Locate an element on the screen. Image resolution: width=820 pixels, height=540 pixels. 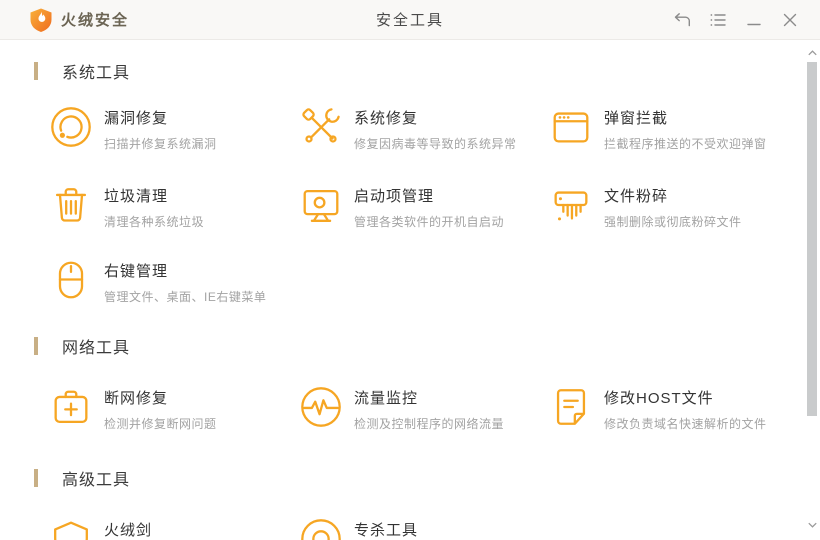
app-brand: 火绒安全 is located at coordinates (78, 20).